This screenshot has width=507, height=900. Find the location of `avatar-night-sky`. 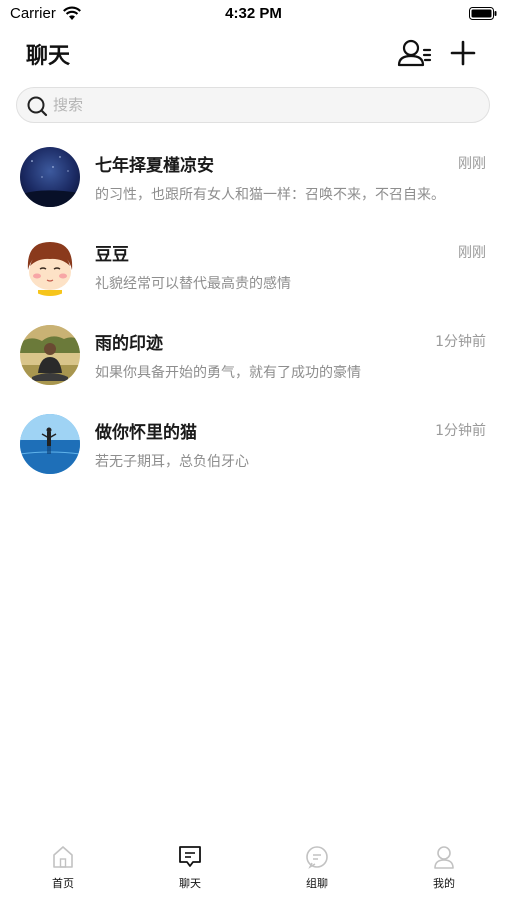

avatar-night-sky is located at coordinates (50, 177).